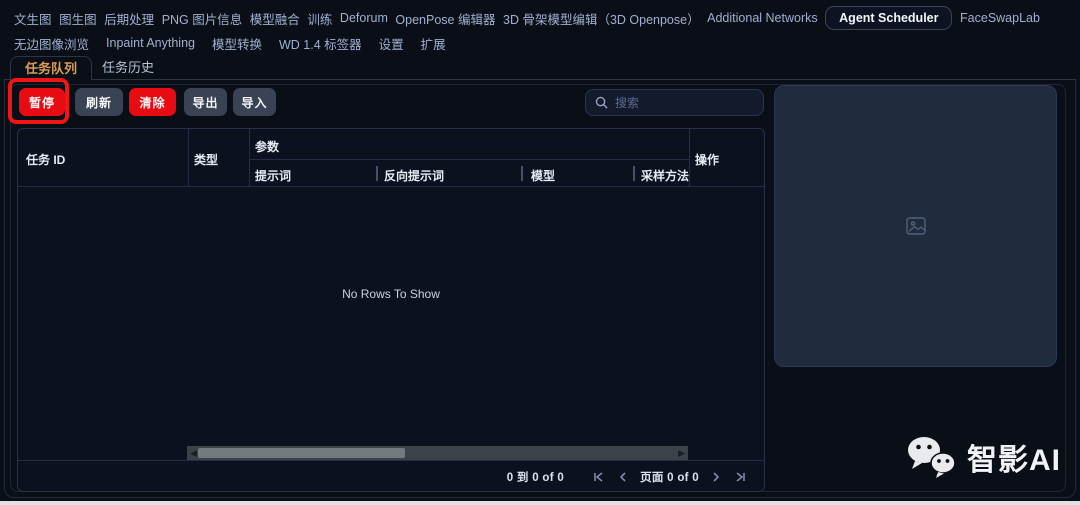  I want to click on column-header-actions: 操作, so click(707, 160).